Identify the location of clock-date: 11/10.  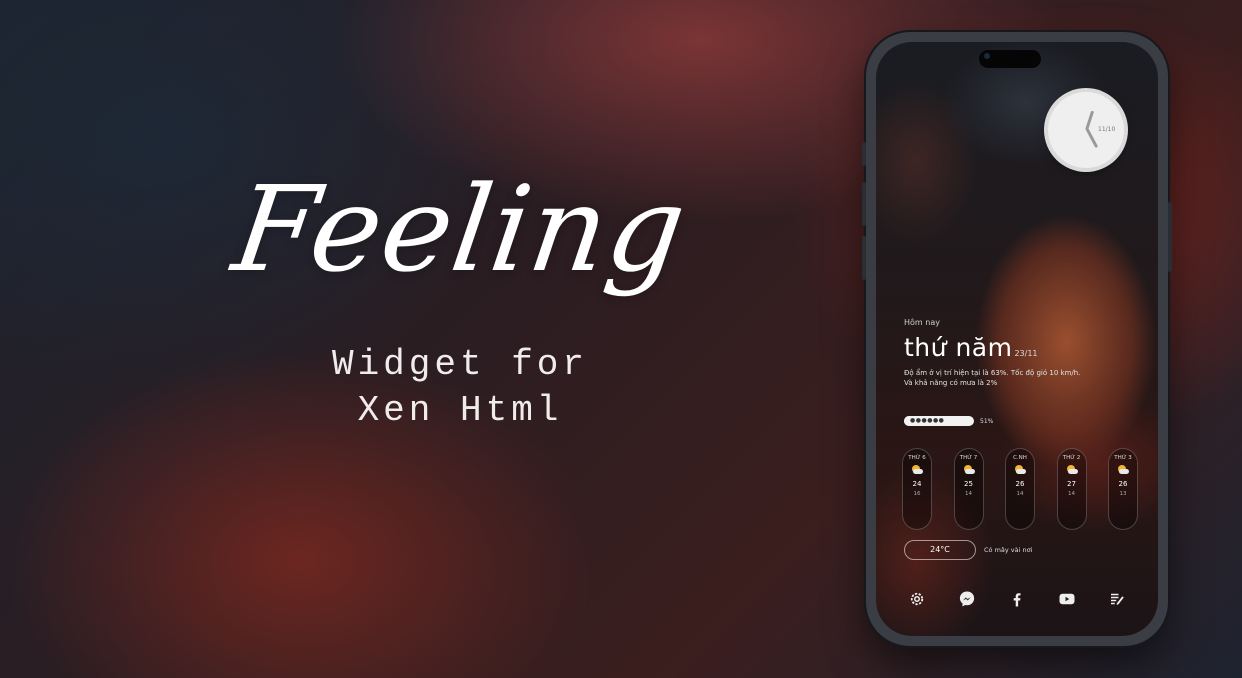
(1107, 129).